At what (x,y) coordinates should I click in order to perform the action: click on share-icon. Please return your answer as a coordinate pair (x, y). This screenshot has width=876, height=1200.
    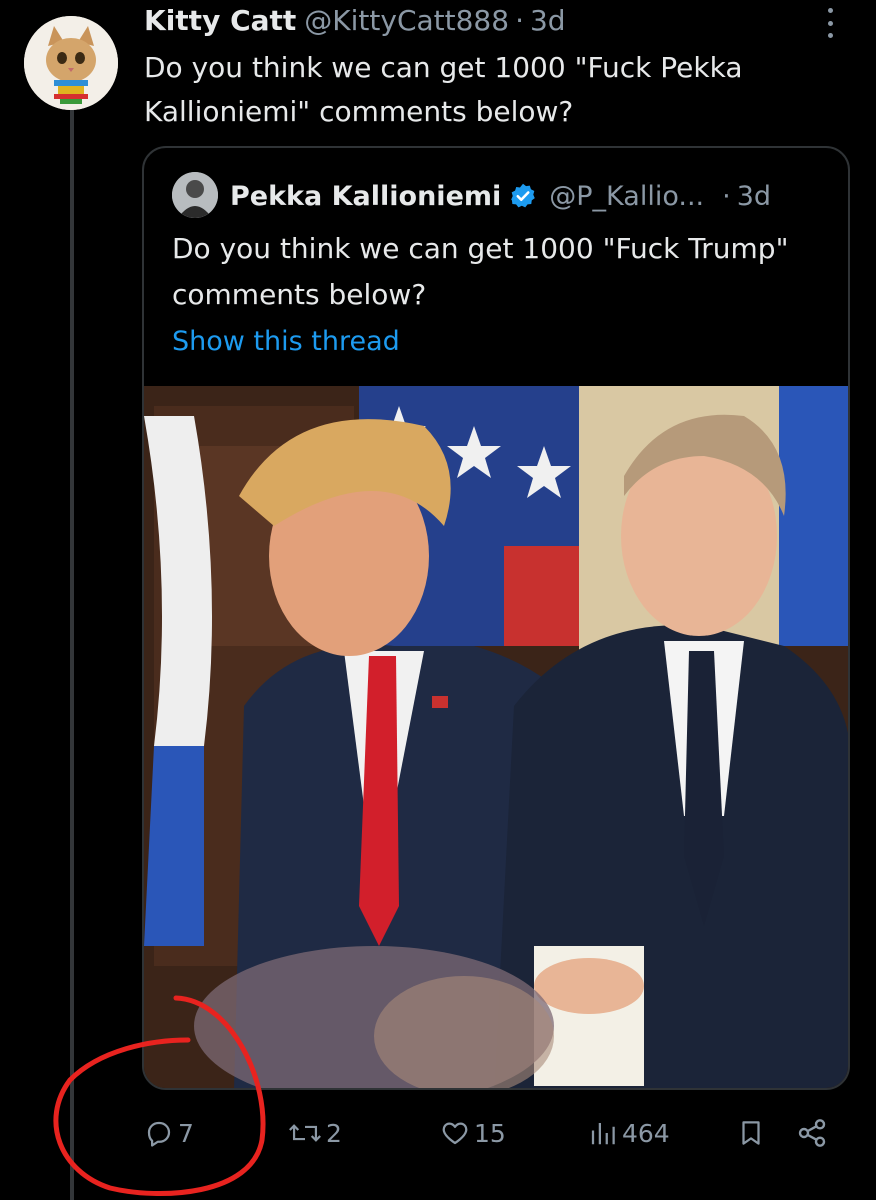
    Looking at the image, I should click on (812, 1133).